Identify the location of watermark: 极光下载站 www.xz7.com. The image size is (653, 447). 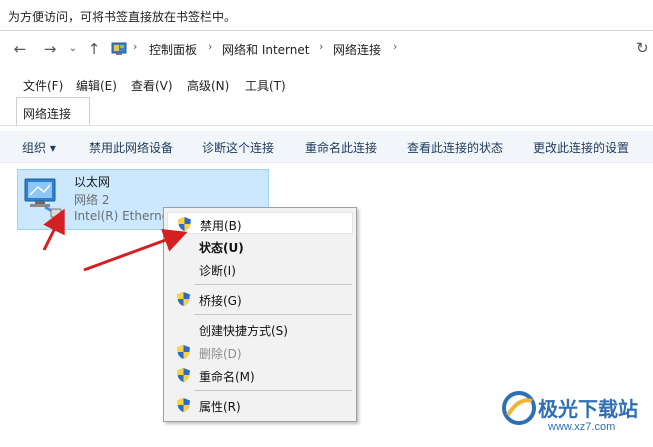
(575, 415).